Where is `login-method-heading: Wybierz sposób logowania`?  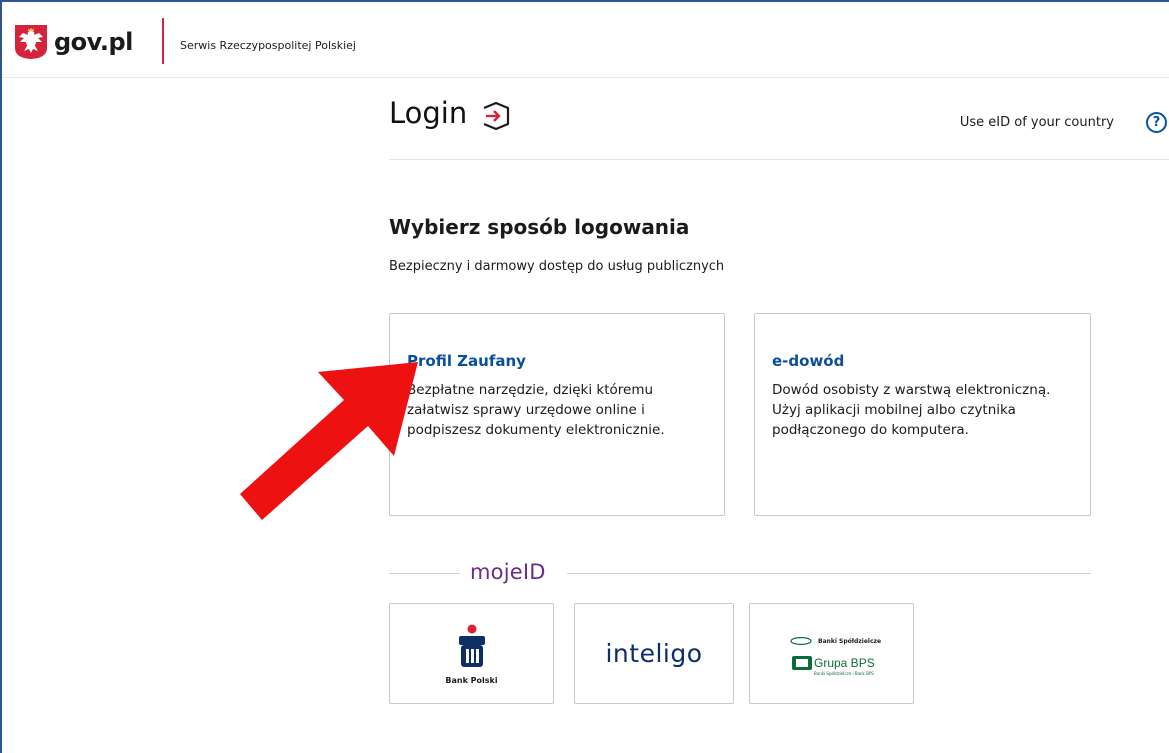 login-method-heading: Wybierz sposób logowania is located at coordinates (539, 227).